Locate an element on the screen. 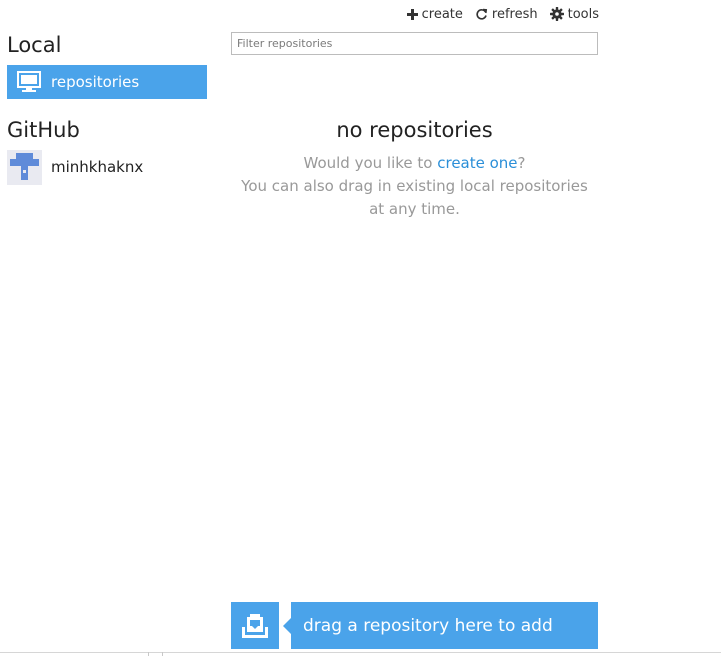  drop-zone-label: drag a repository here to add is located at coordinates (428, 625).